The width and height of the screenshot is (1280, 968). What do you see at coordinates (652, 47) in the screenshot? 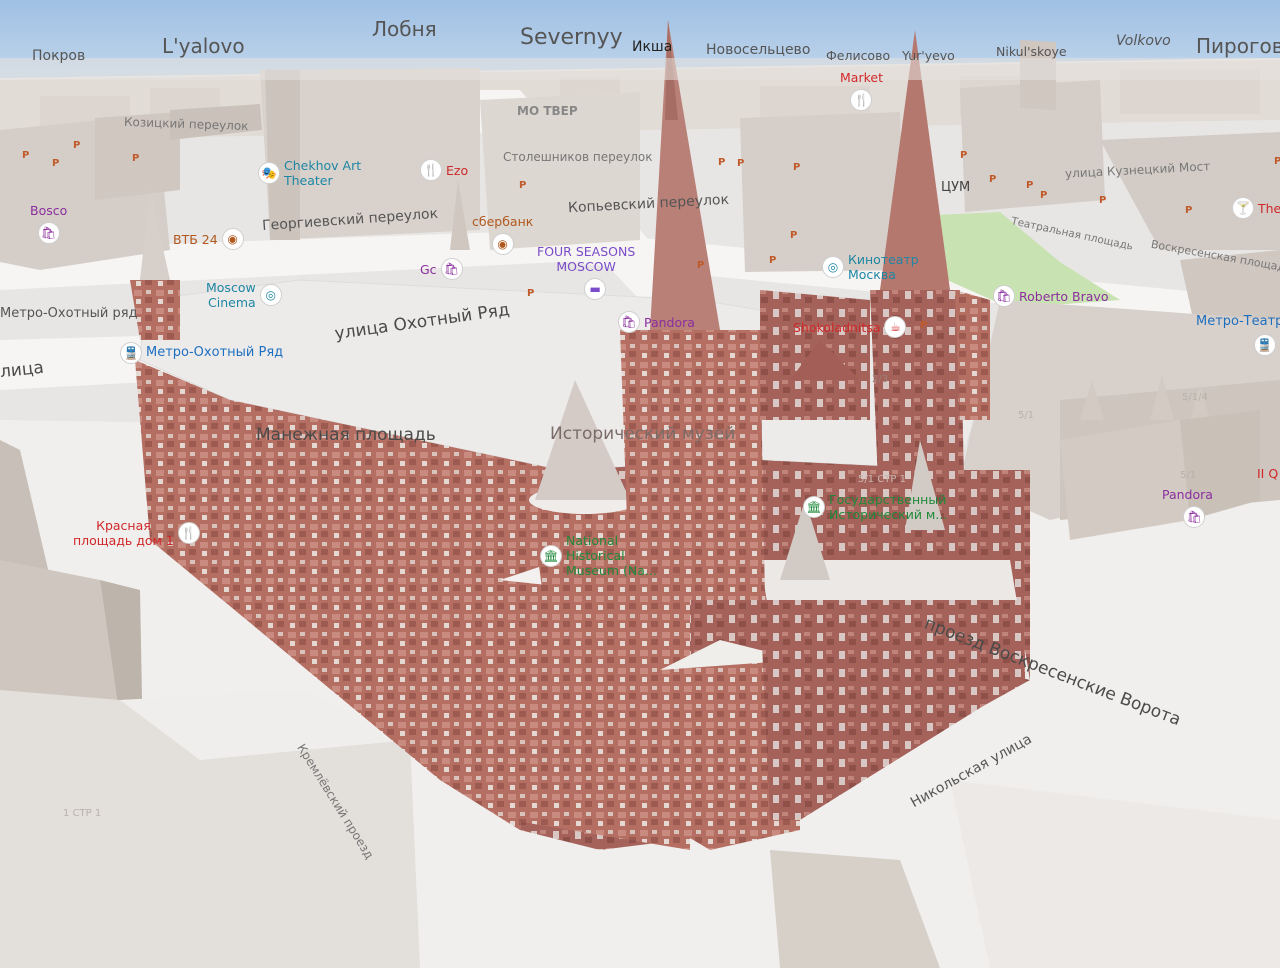
I see `city-label: Икша` at bounding box center [652, 47].